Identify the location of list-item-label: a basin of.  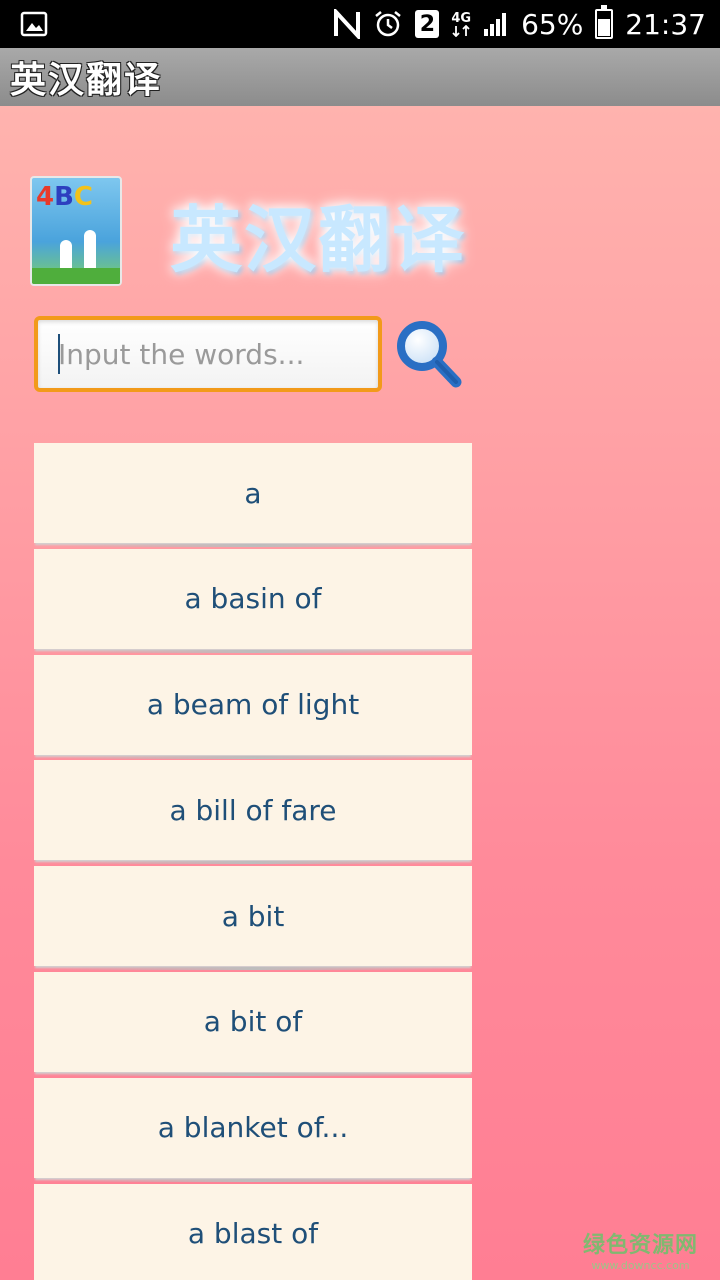
(253, 599).